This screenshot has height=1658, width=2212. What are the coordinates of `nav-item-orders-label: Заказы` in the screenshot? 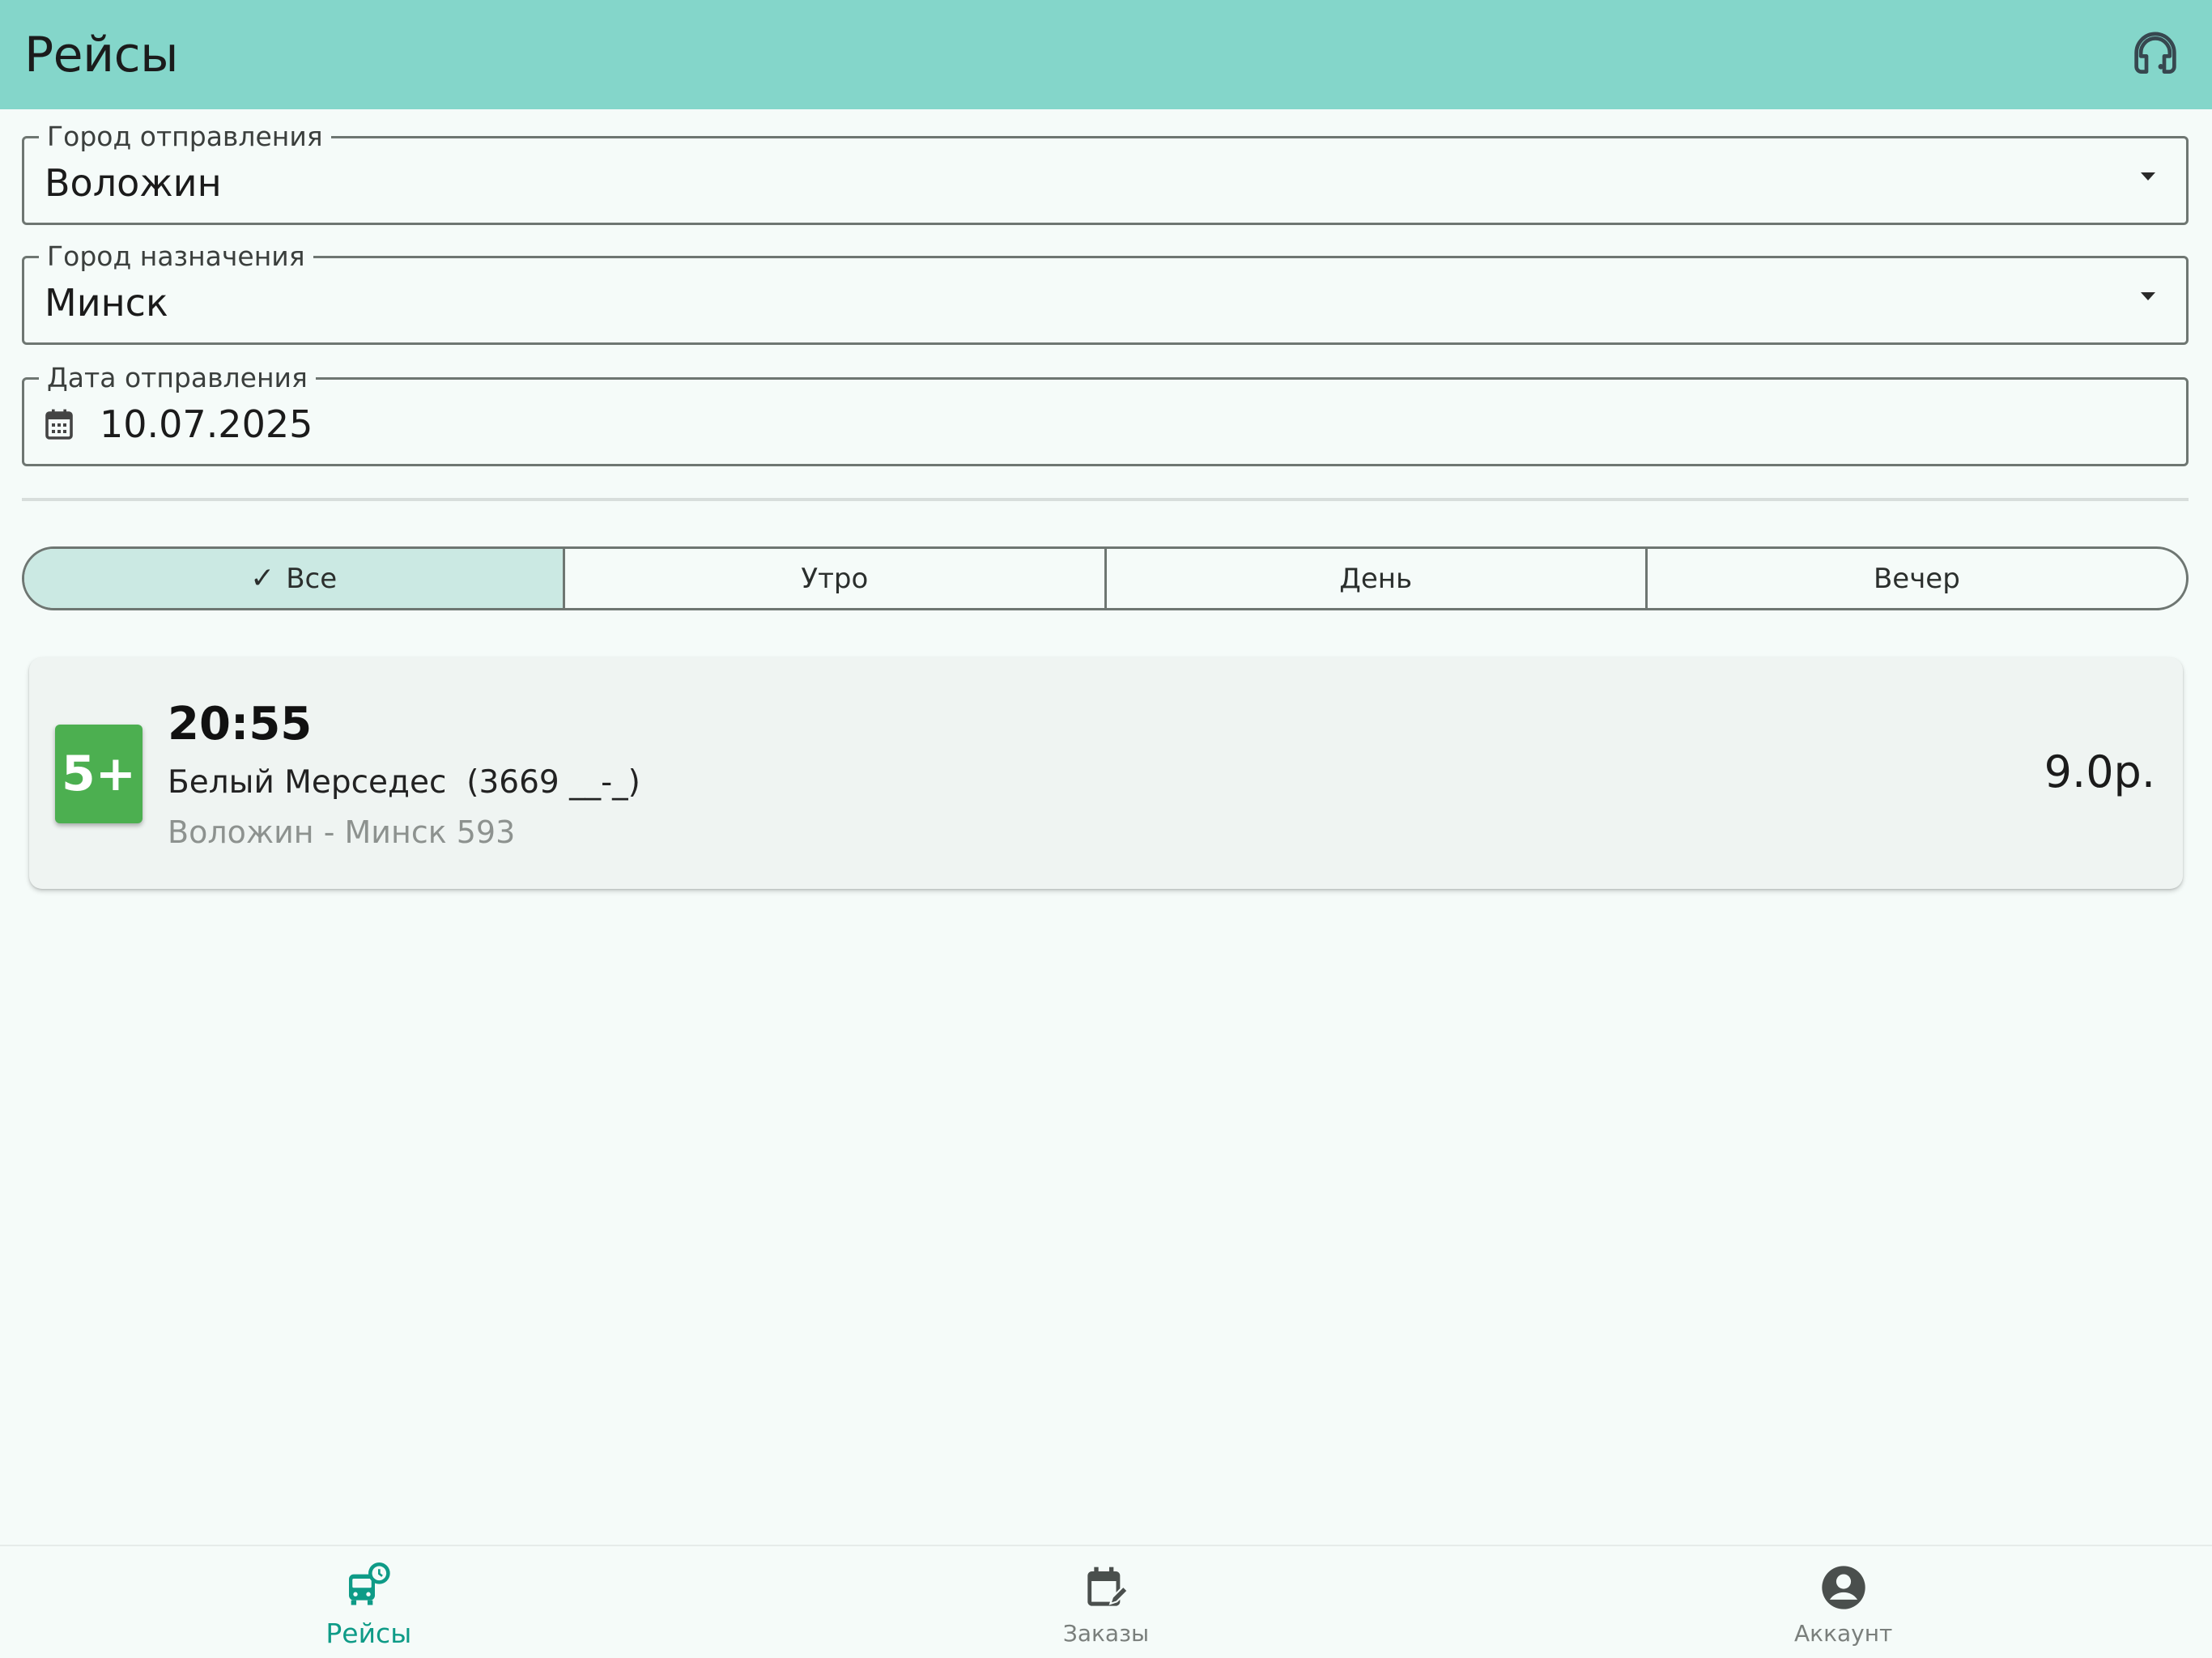 It's located at (1106, 1633).